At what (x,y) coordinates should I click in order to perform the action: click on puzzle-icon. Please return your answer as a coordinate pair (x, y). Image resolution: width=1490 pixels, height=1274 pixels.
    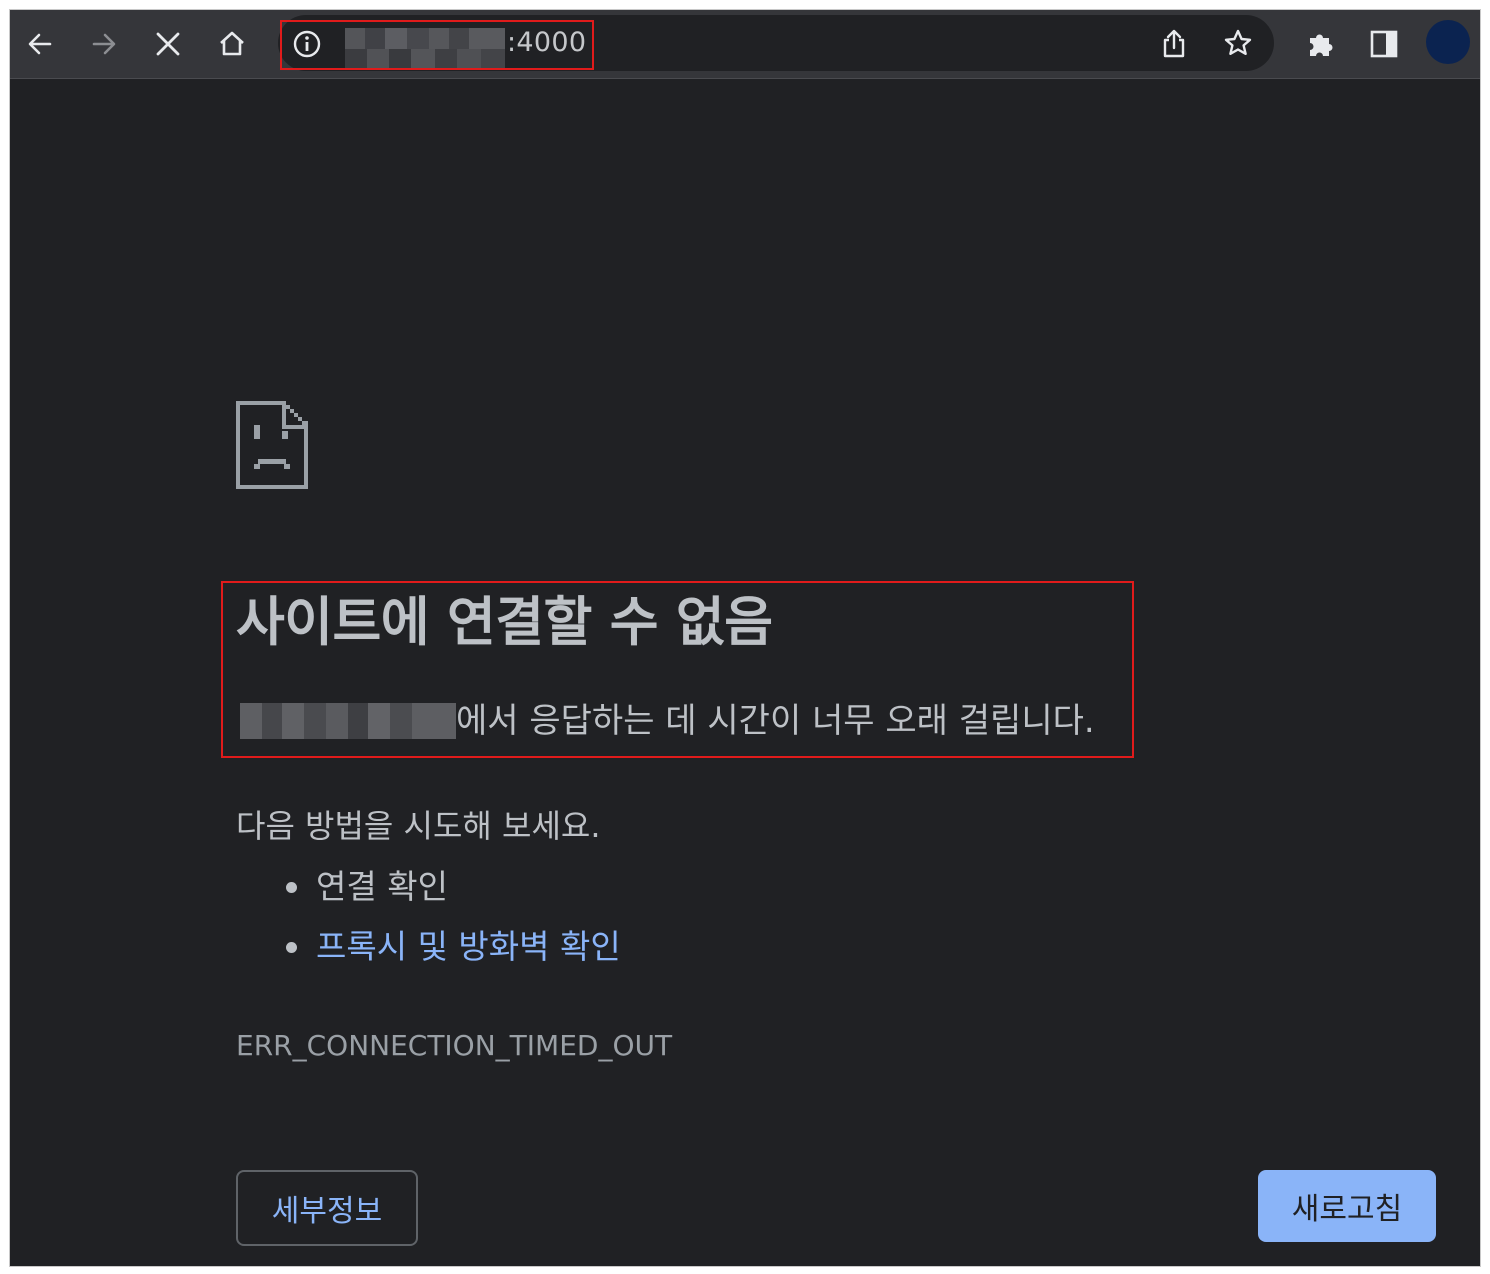
    Looking at the image, I should click on (1321, 45).